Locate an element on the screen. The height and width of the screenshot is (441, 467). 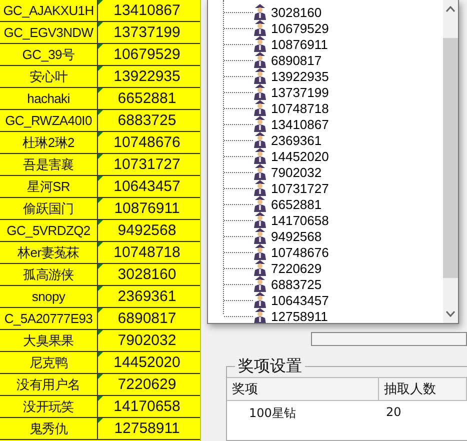
tree-item: 12758911 is located at coordinates (299, 315).